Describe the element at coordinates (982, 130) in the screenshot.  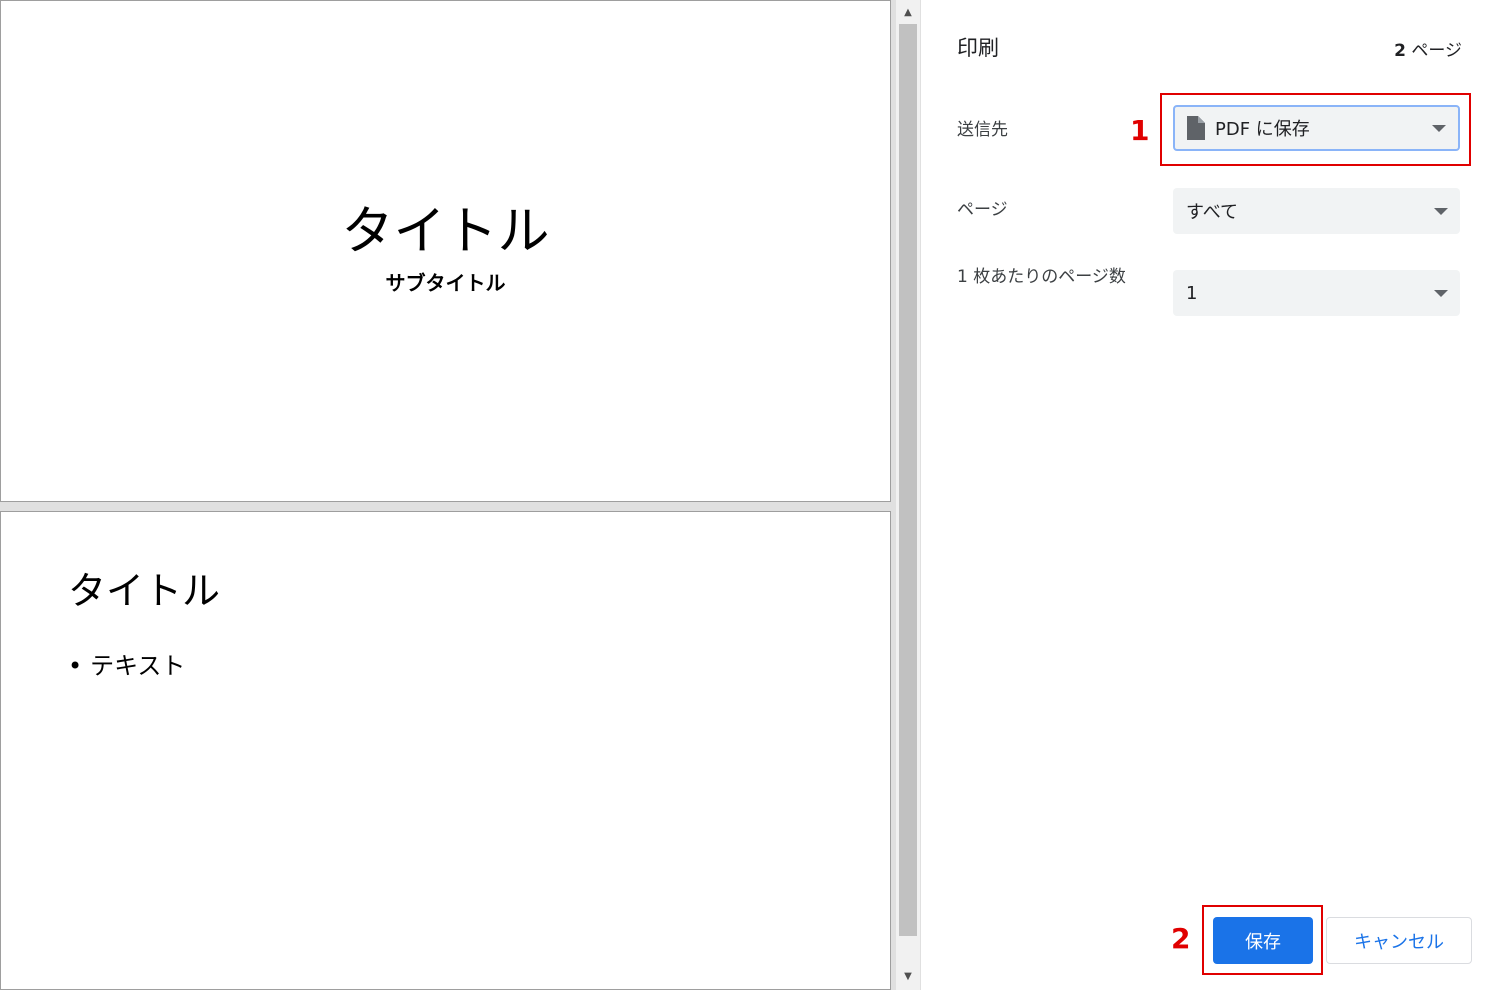
I see `destination-label: 送信先` at that location.